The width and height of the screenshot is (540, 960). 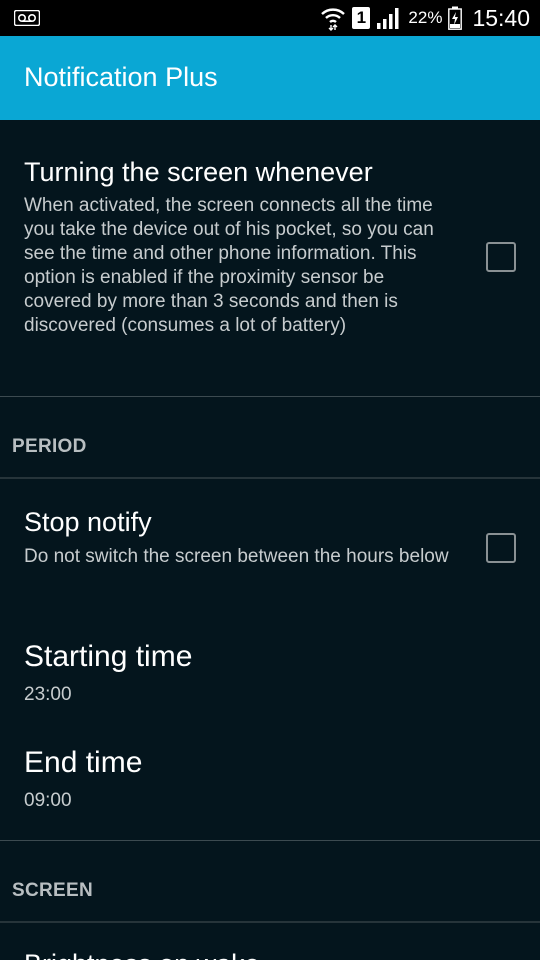 I want to click on voicemail-icon, so click(x=27, y=18).